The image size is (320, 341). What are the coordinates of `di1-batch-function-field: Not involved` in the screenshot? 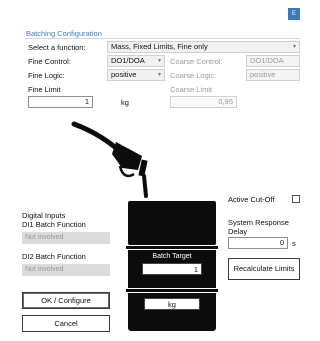 It's located at (66, 238).